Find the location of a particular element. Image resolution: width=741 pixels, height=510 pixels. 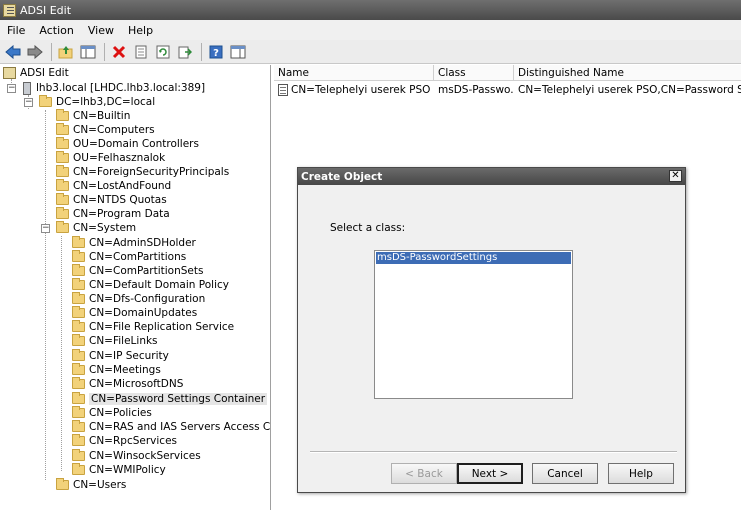

tree-item-label: CN=Dfs-Configuration is located at coordinates (147, 299).